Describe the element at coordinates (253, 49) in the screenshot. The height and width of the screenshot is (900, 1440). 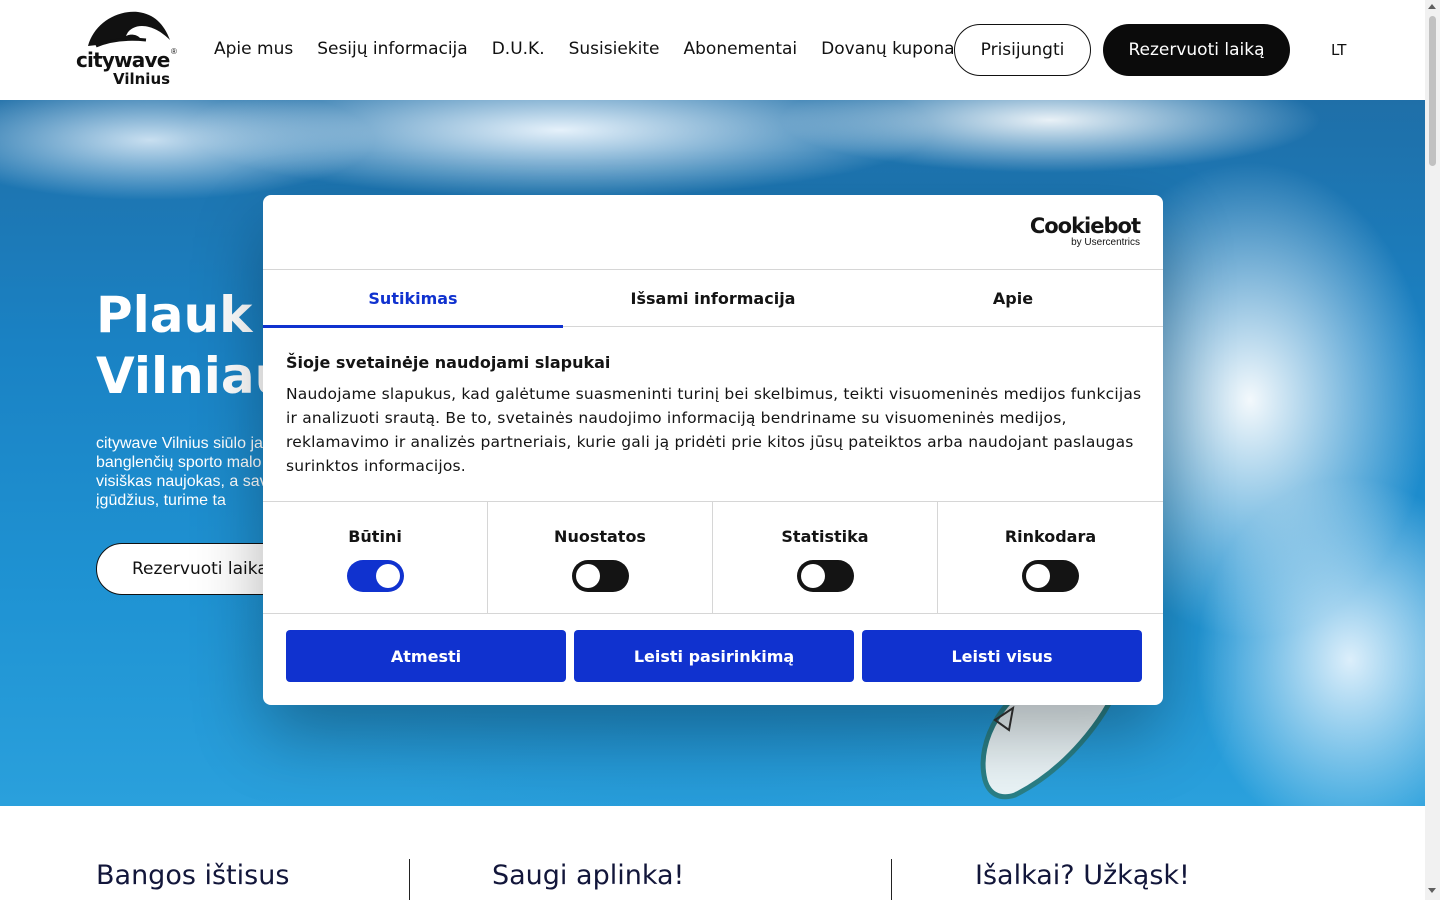
I see `nav-apie-mus: Apie mus` at that location.